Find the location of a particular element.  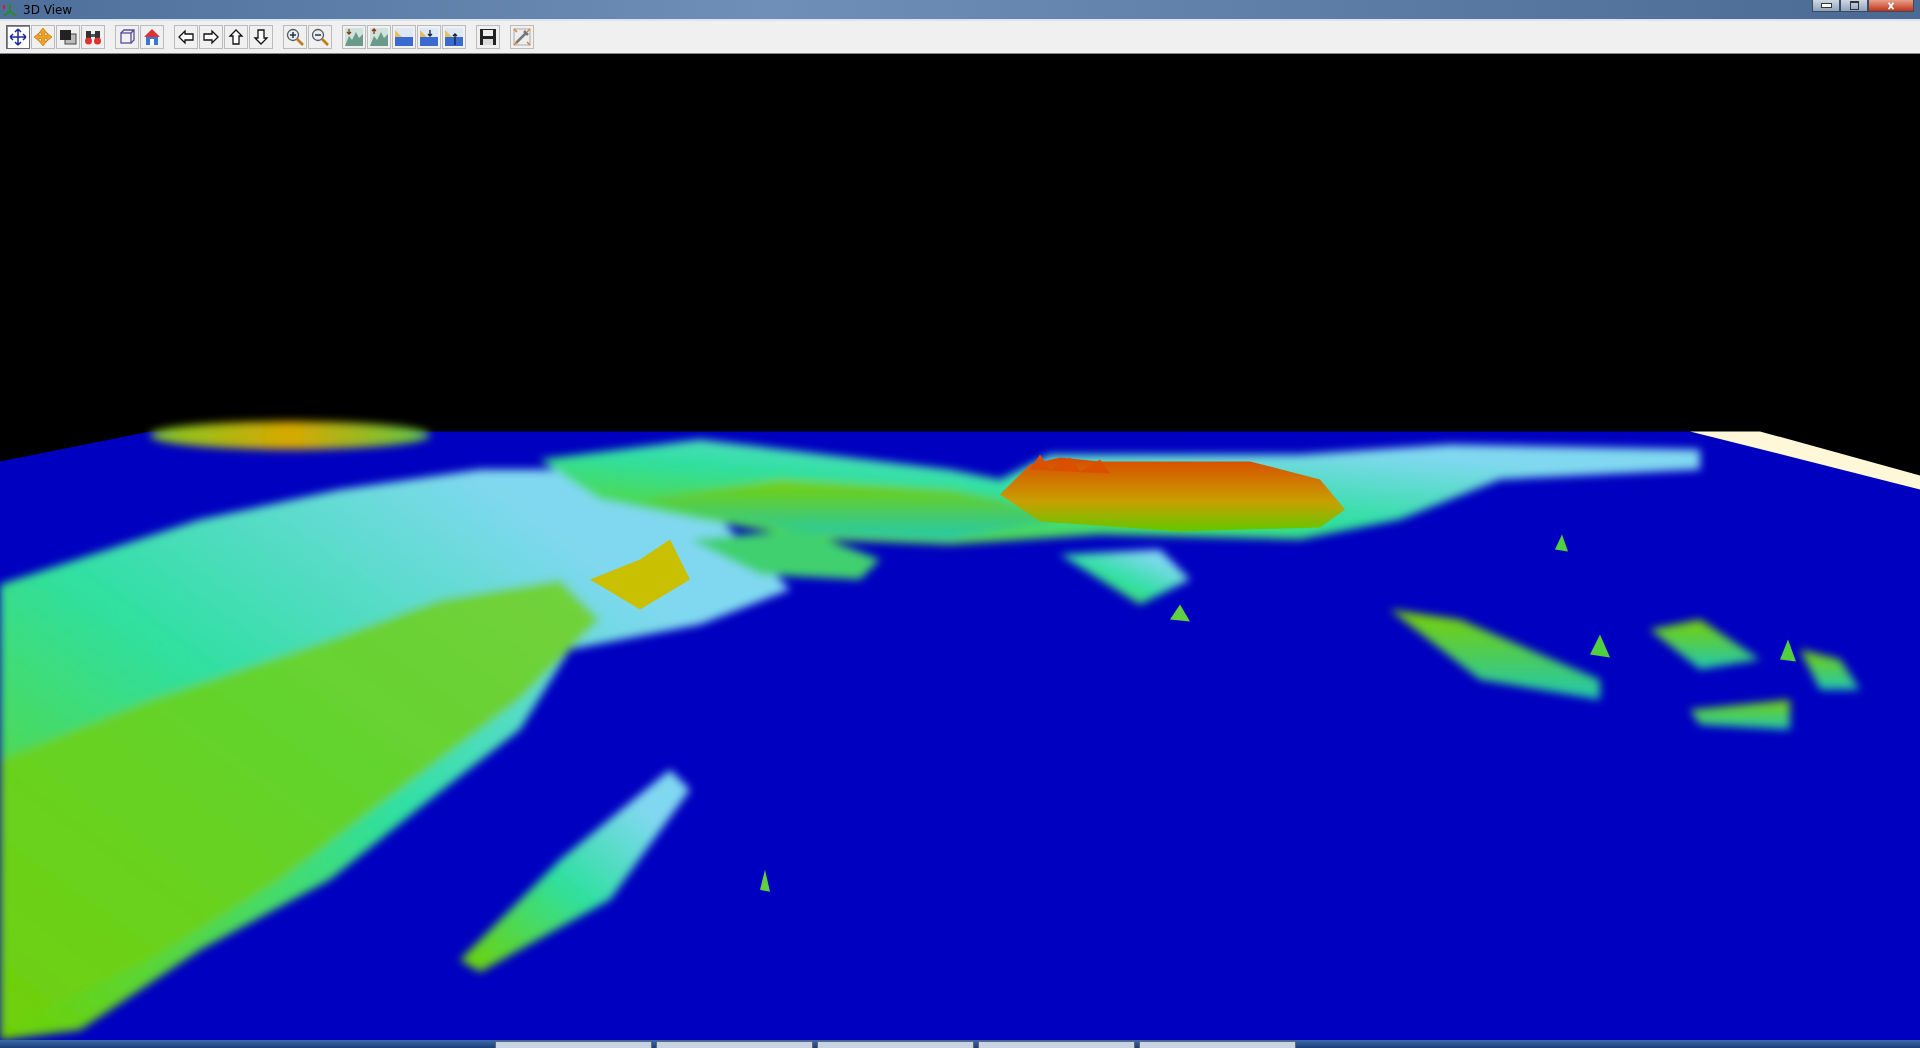

close-icon is located at coordinates (1891, 5).